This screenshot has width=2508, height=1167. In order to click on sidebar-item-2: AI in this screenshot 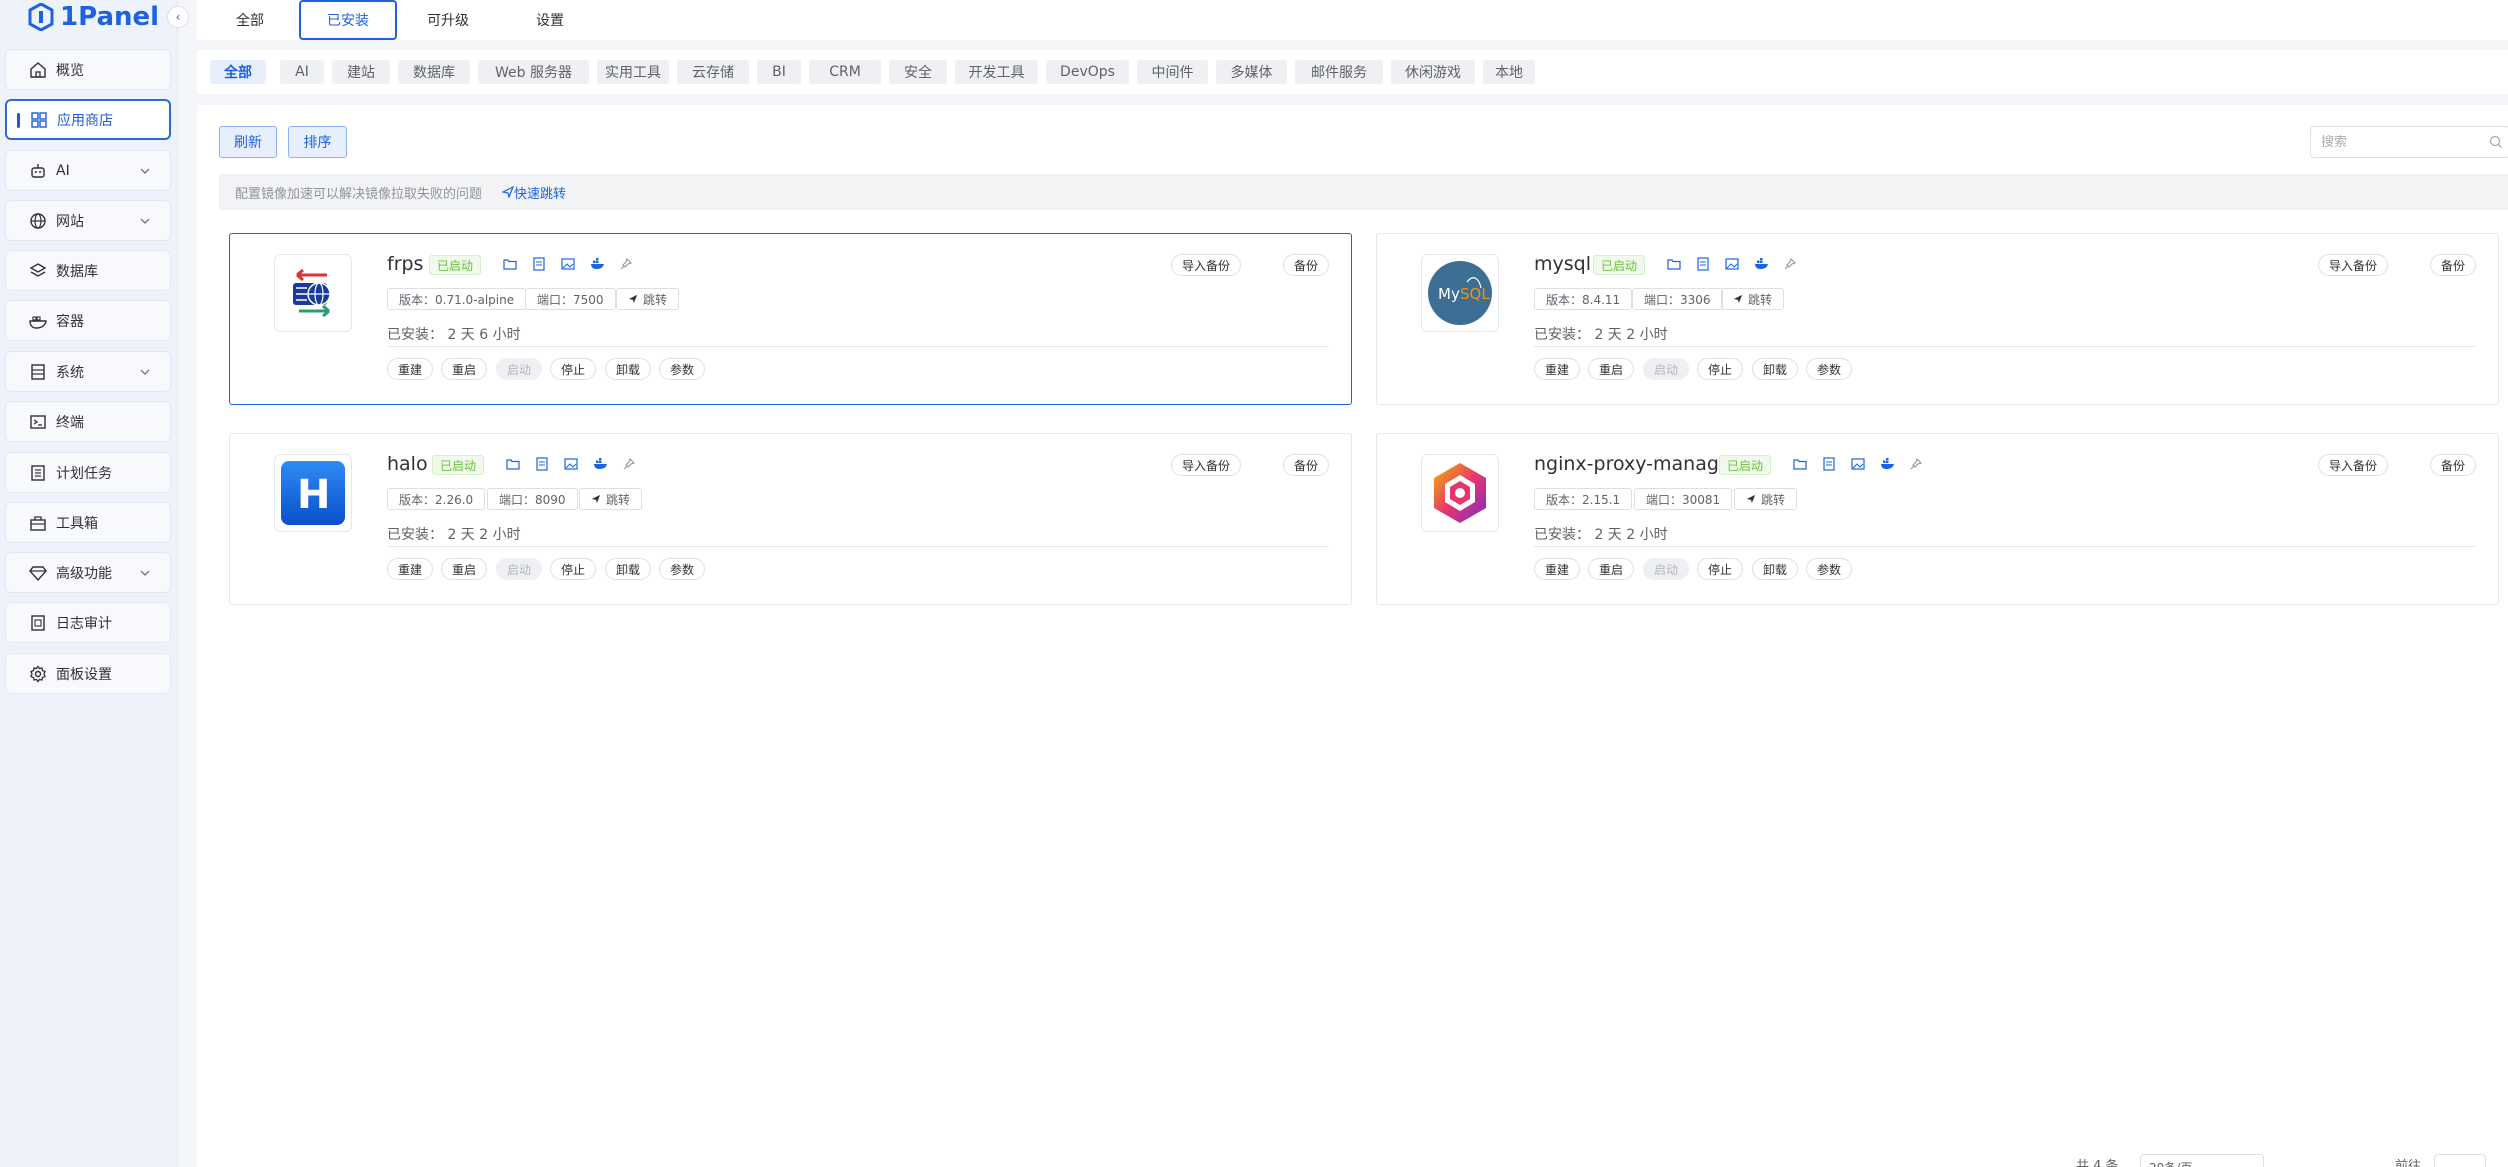, I will do `click(88, 170)`.